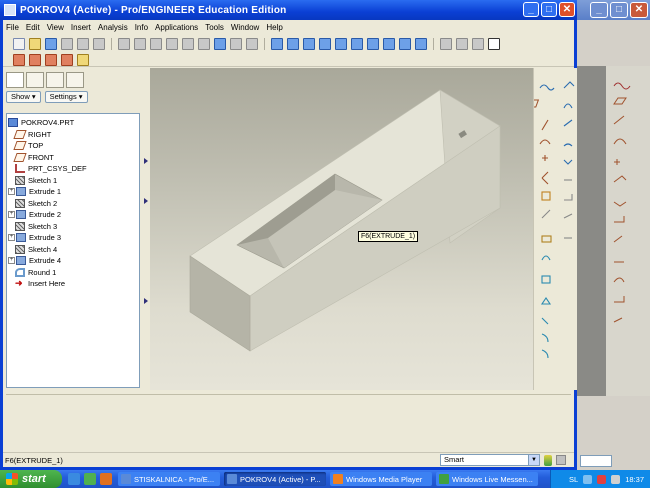 The width and height of the screenshot is (650, 488). Describe the element at coordinates (106, 479) in the screenshot. I see `firefox-icon` at that location.